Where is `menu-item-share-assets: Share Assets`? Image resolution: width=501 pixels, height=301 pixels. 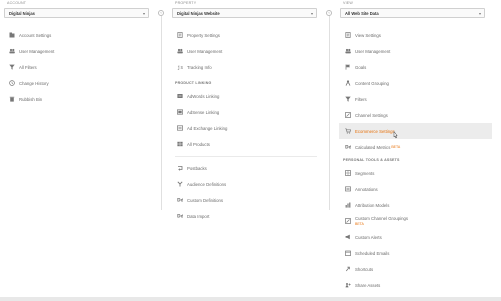 menu-item-share-assets: Share Assets is located at coordinates (412, 285).